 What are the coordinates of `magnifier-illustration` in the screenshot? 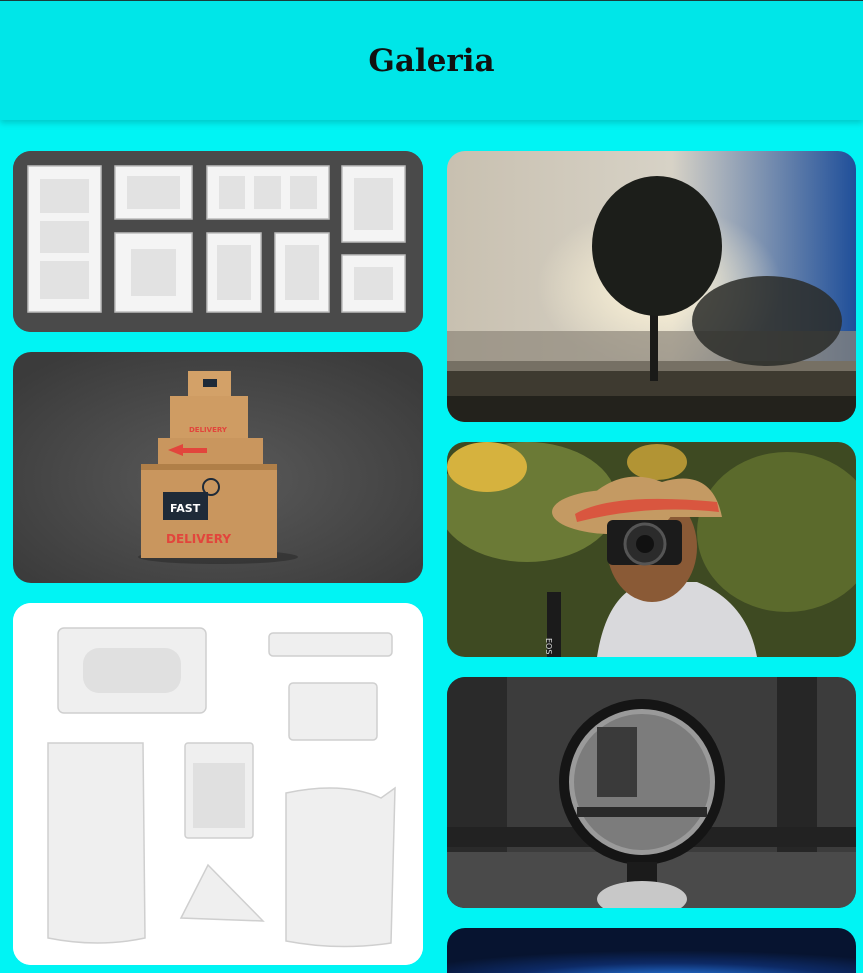 It's located at (651, 792).